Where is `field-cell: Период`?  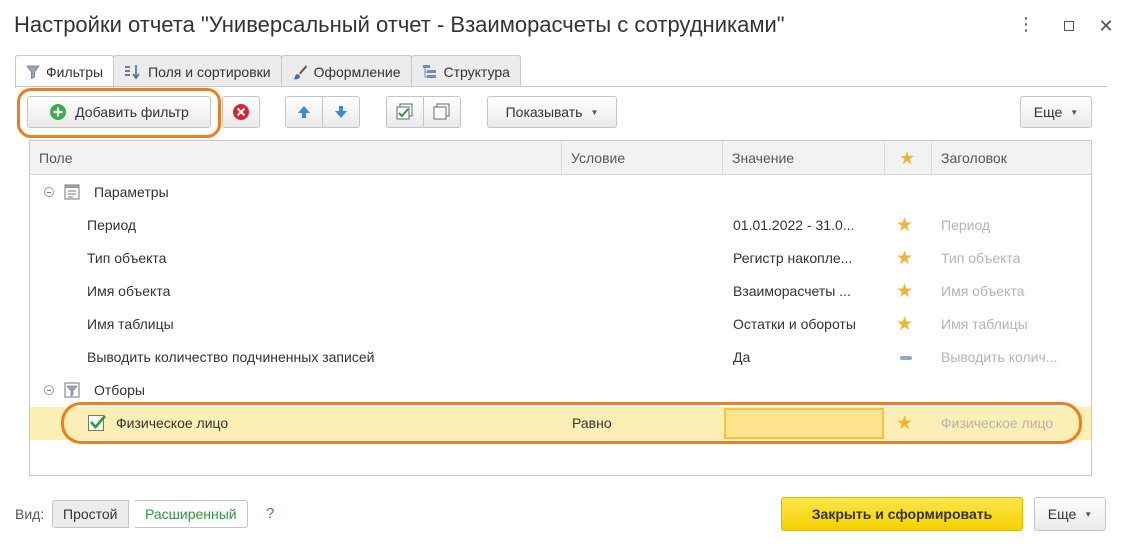
field-cell: Период is located at coordinates (112, 225).